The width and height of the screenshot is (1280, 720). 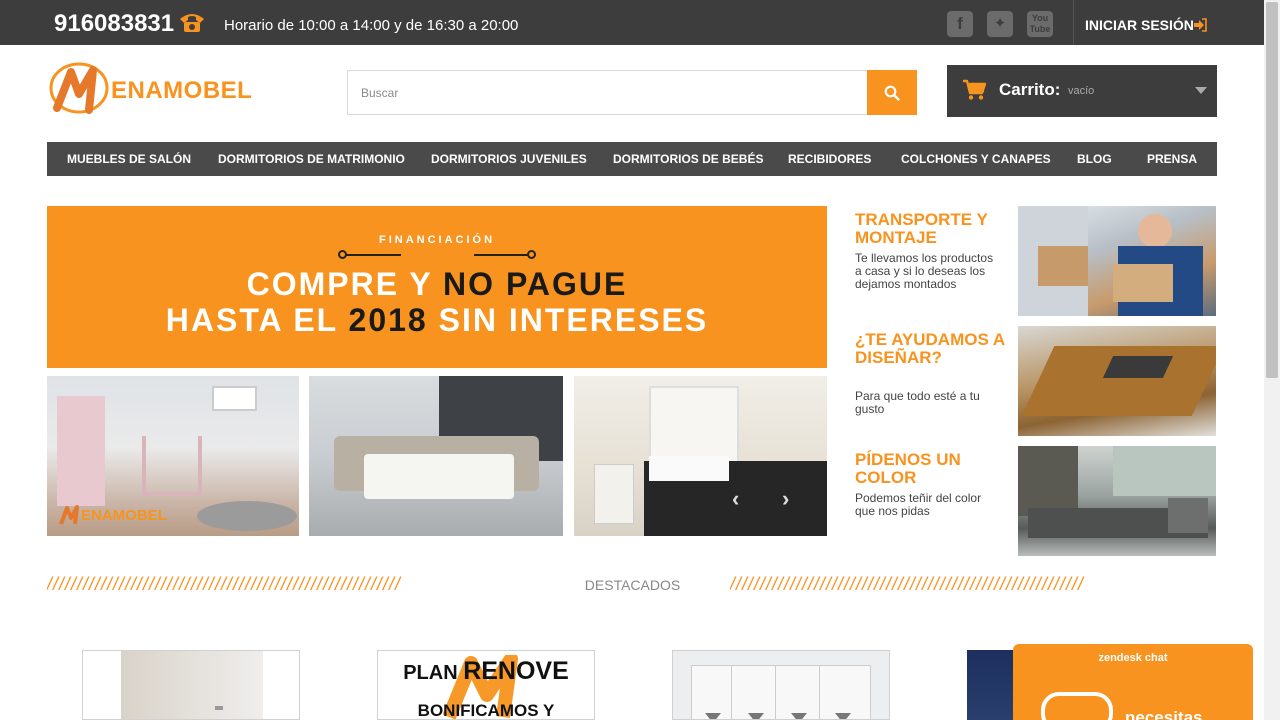 I want to click on search-input, so click(x=607, y=92).